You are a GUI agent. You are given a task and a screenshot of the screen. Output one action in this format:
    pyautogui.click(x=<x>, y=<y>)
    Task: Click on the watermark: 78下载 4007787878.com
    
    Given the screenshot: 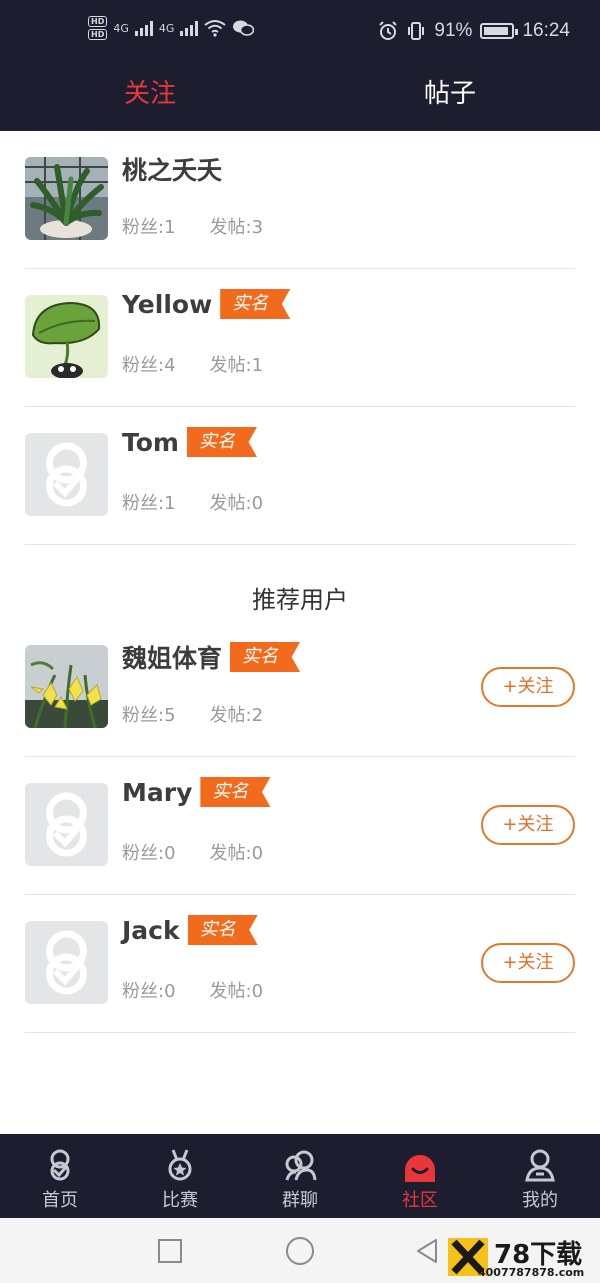 What is the action you would take?
    pyautogui.click(x=522, y=1259)
    